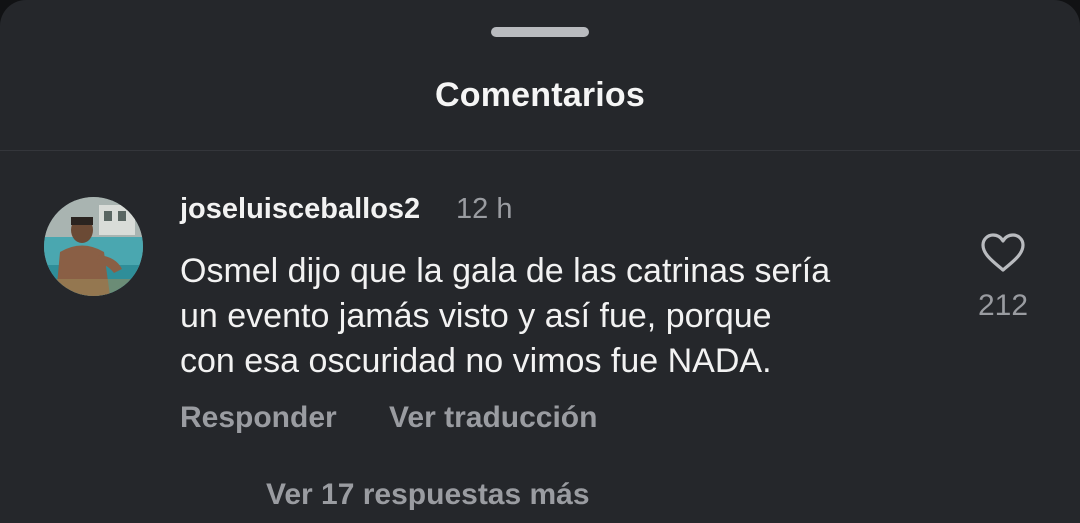 This screenshot has height=523, width=1080. What do you see at coordinates (540, 95) in the screenshot?
I see `sheet-title: Comentarios` at bounding box center [540, 95].